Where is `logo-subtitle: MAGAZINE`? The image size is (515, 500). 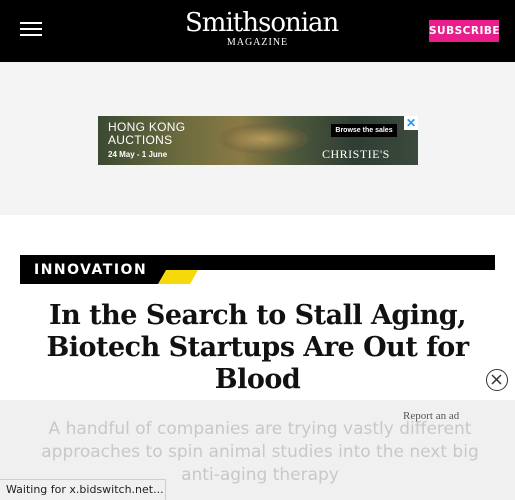
logo-subtitle: MAGAZINE is located at coordinates (257, 42).